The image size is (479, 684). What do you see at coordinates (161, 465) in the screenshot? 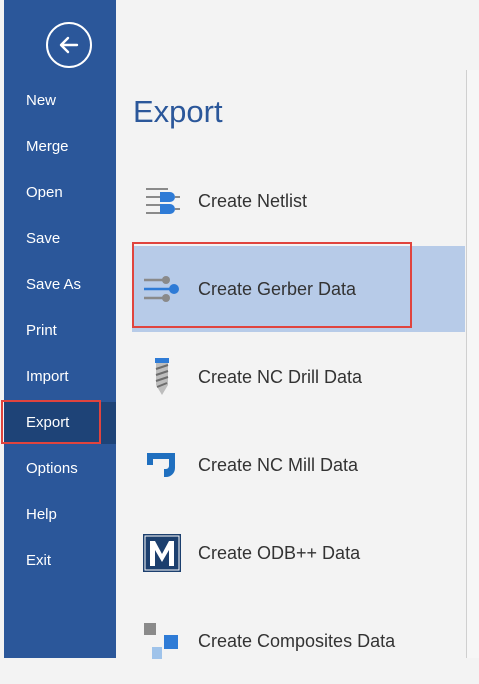
I see `mill-icon` at bounding box center [161, 465].